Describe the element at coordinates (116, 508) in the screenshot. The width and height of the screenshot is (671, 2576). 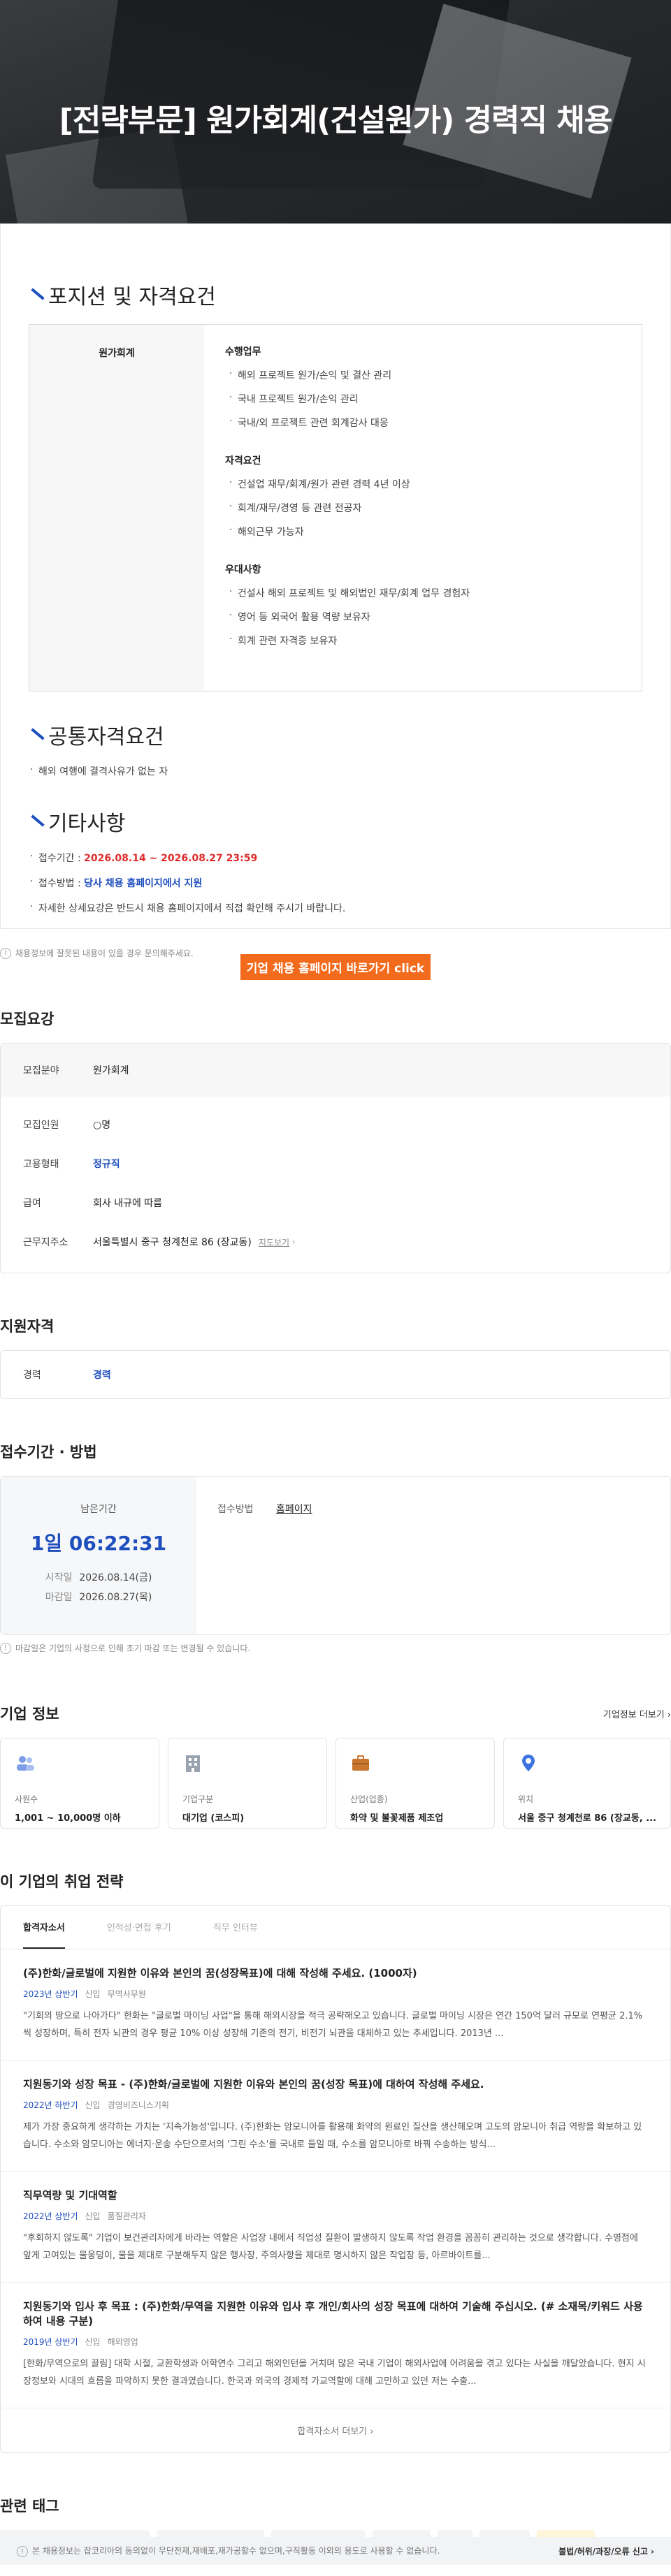
I see `position-job: 원가회계` at that location.